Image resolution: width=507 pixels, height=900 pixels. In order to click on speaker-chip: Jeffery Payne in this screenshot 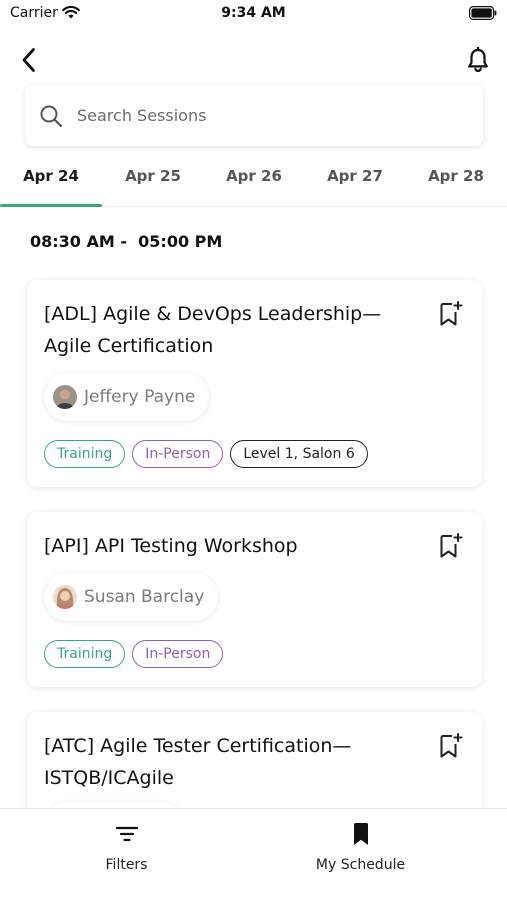, I will do `click(127, 397)`.